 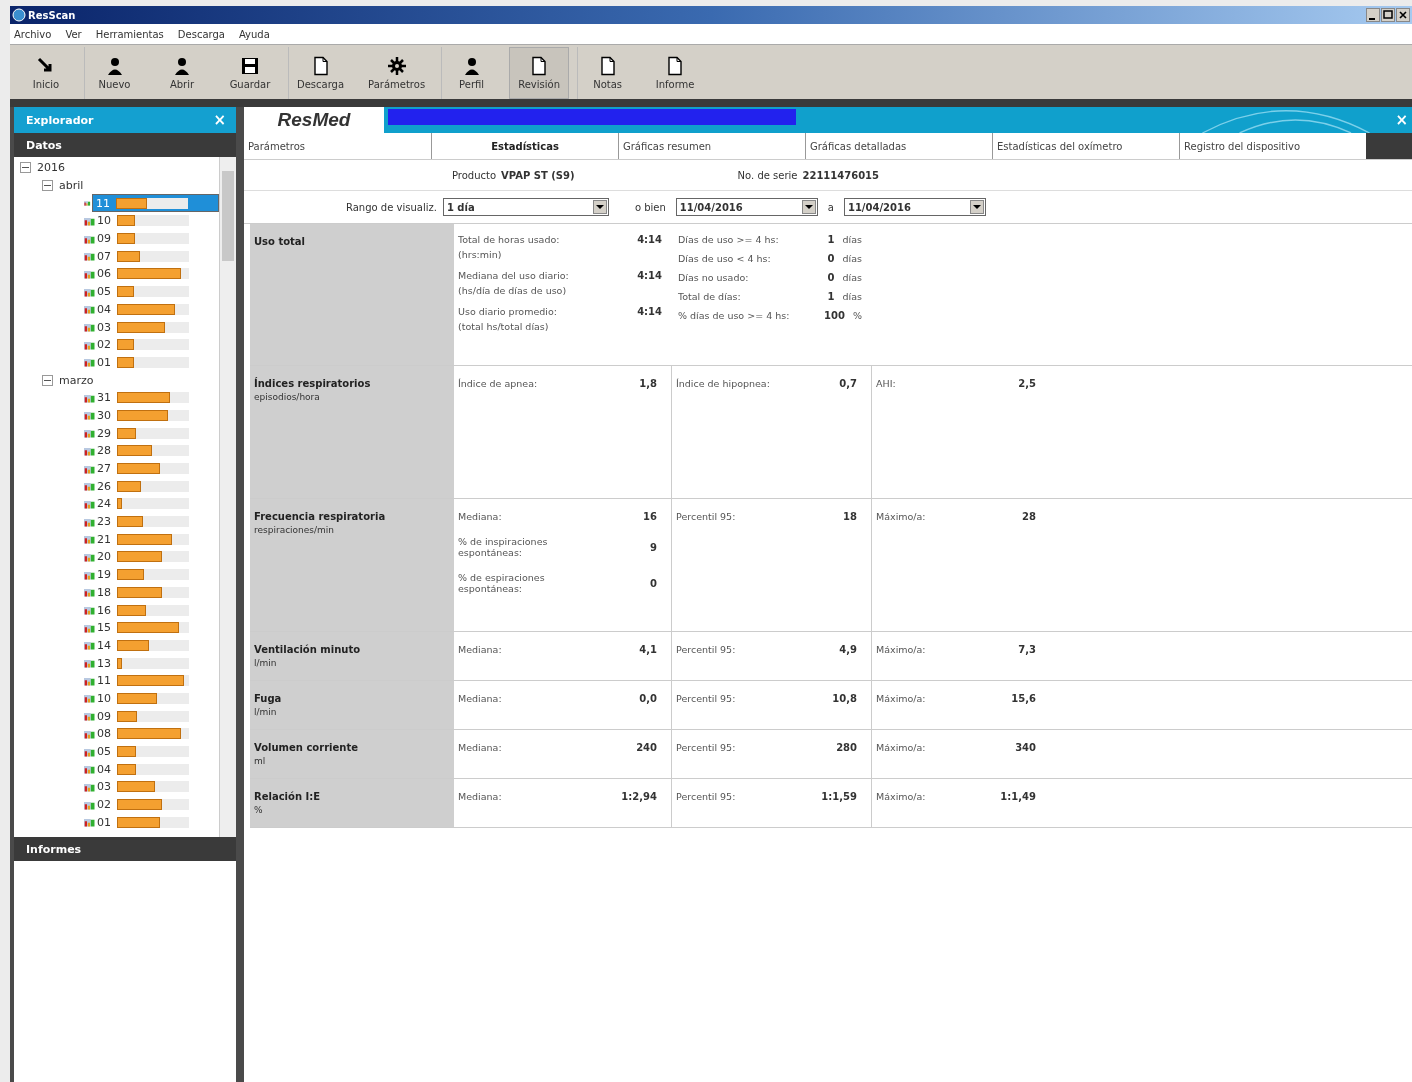 I want to click on scrollbar, so click(x=227, y=497).